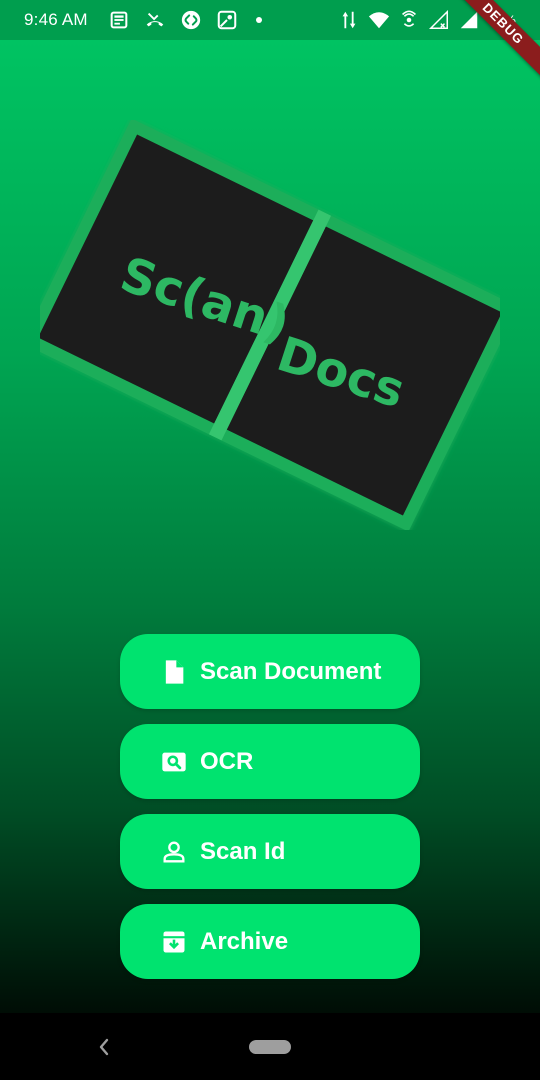 The image size is (540, 1080). I want to click on ocr-label: OCR, so click(227, 761).